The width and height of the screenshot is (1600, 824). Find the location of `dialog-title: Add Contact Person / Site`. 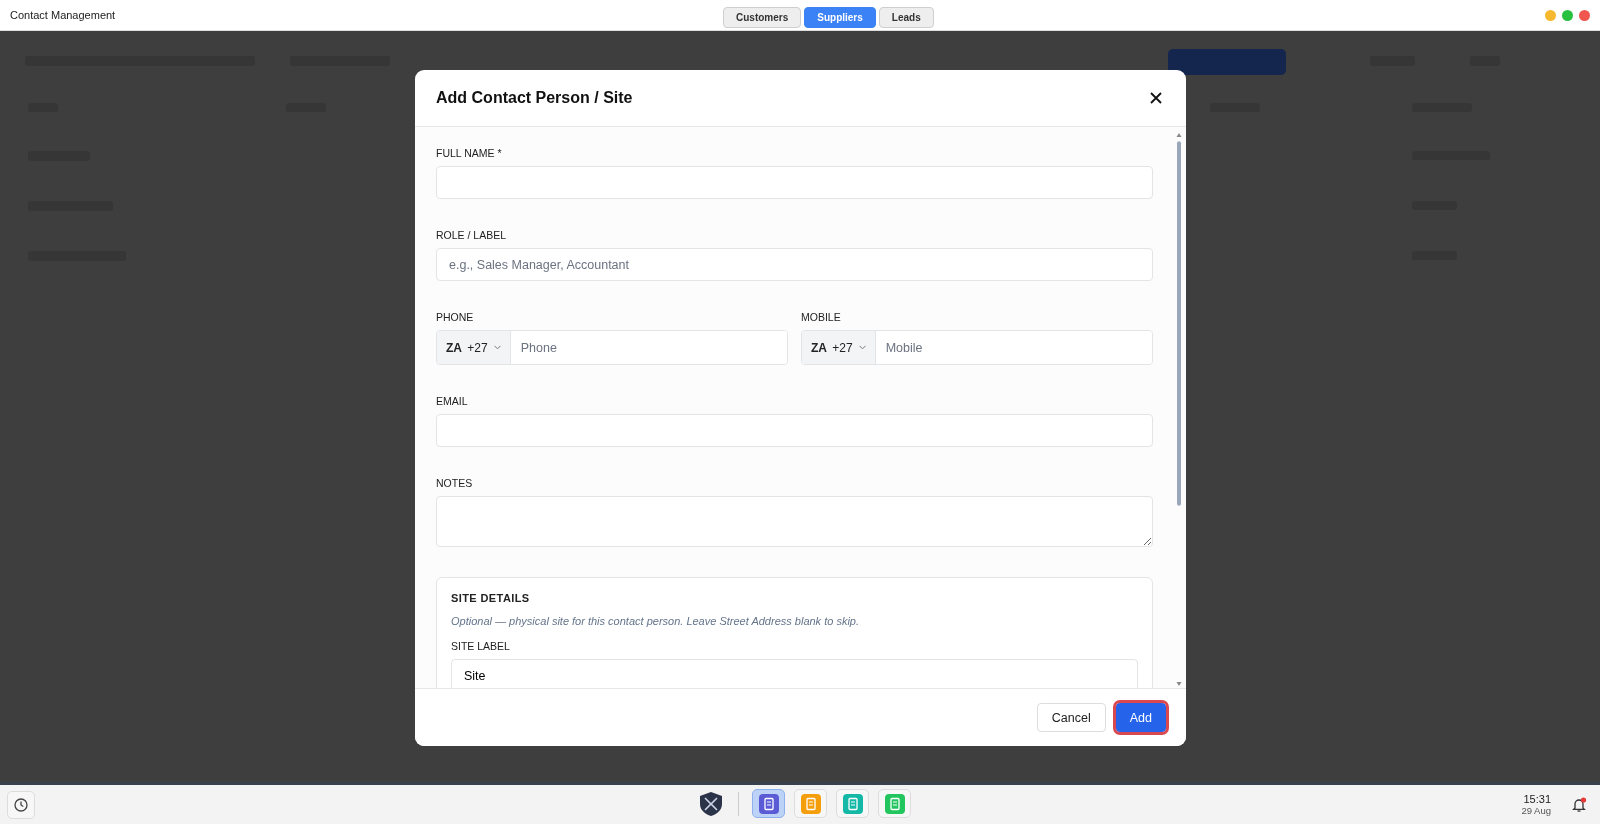

dialog-title: Add Contact Person / Site is located at coordinates (534, 98).